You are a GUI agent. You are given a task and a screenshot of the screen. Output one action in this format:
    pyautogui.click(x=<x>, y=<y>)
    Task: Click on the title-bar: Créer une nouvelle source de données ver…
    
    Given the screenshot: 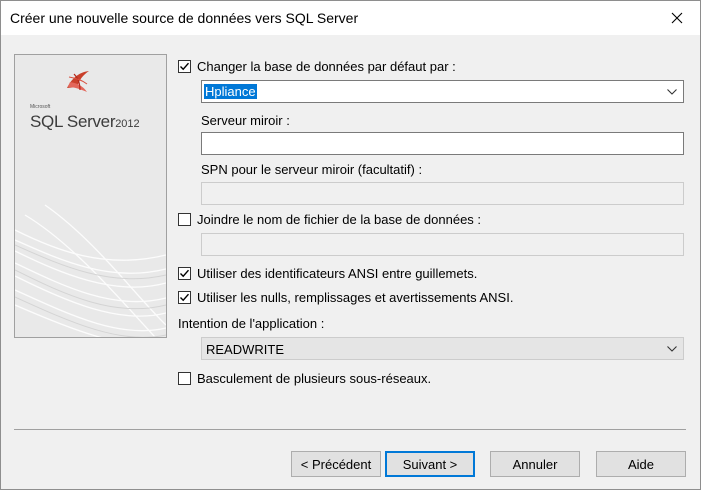 What is the action you would take?
    pyautogui.click(x=350, y=18)
    